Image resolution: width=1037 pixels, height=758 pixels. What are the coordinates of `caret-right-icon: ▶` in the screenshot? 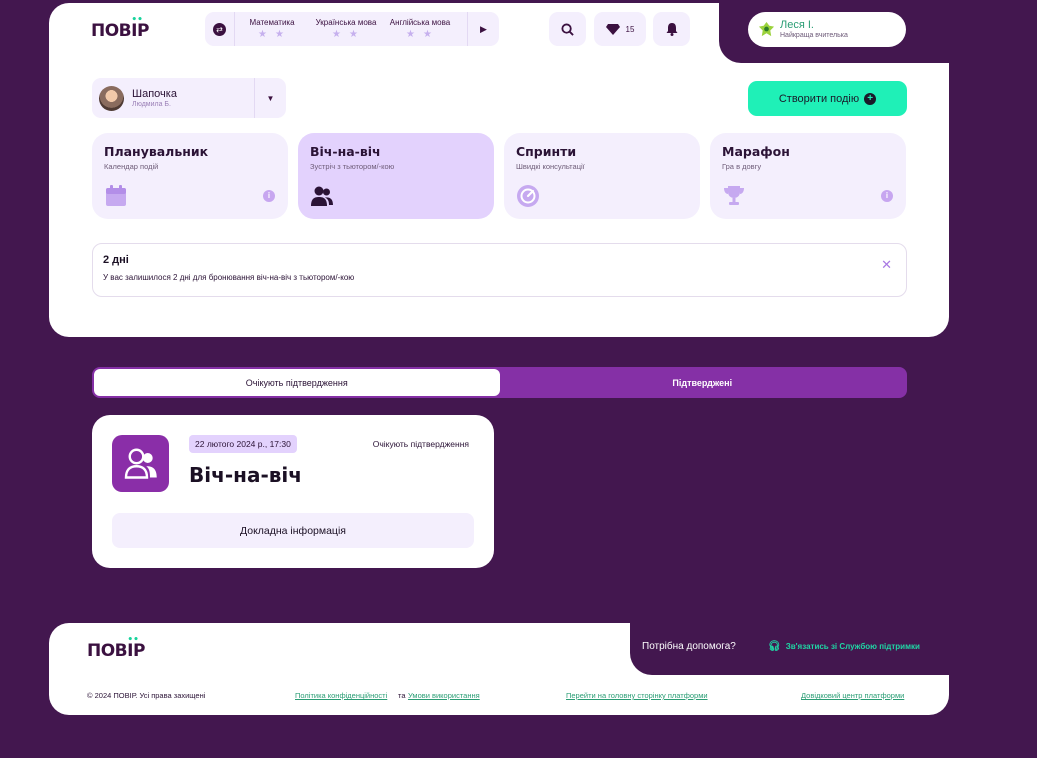 It's located at (483, 28).